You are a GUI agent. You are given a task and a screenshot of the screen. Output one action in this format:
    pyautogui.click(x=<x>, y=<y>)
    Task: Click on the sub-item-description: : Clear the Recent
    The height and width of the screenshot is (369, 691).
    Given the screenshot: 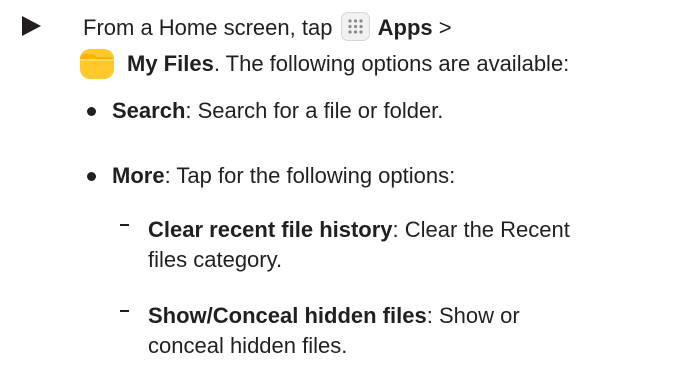 What is the action you would take?
    pyautogui.click(x=481, y=229)
    